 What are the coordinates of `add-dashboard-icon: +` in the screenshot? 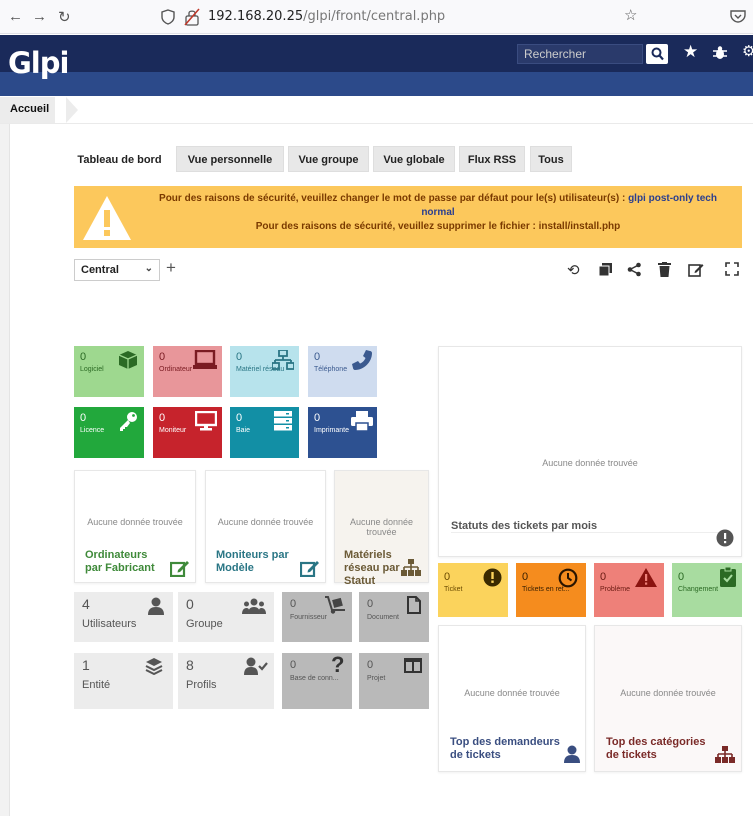 It's located at (171, 268).